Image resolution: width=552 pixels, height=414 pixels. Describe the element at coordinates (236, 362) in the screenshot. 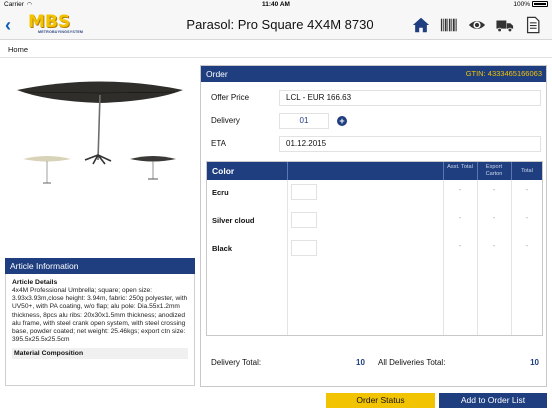

I see `delivery-total-label: Delivery Total:` at that location.